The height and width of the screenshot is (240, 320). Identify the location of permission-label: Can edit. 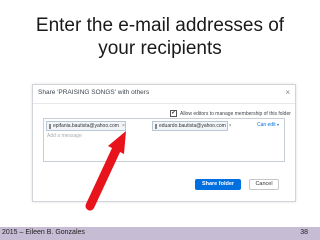
(266, 125).